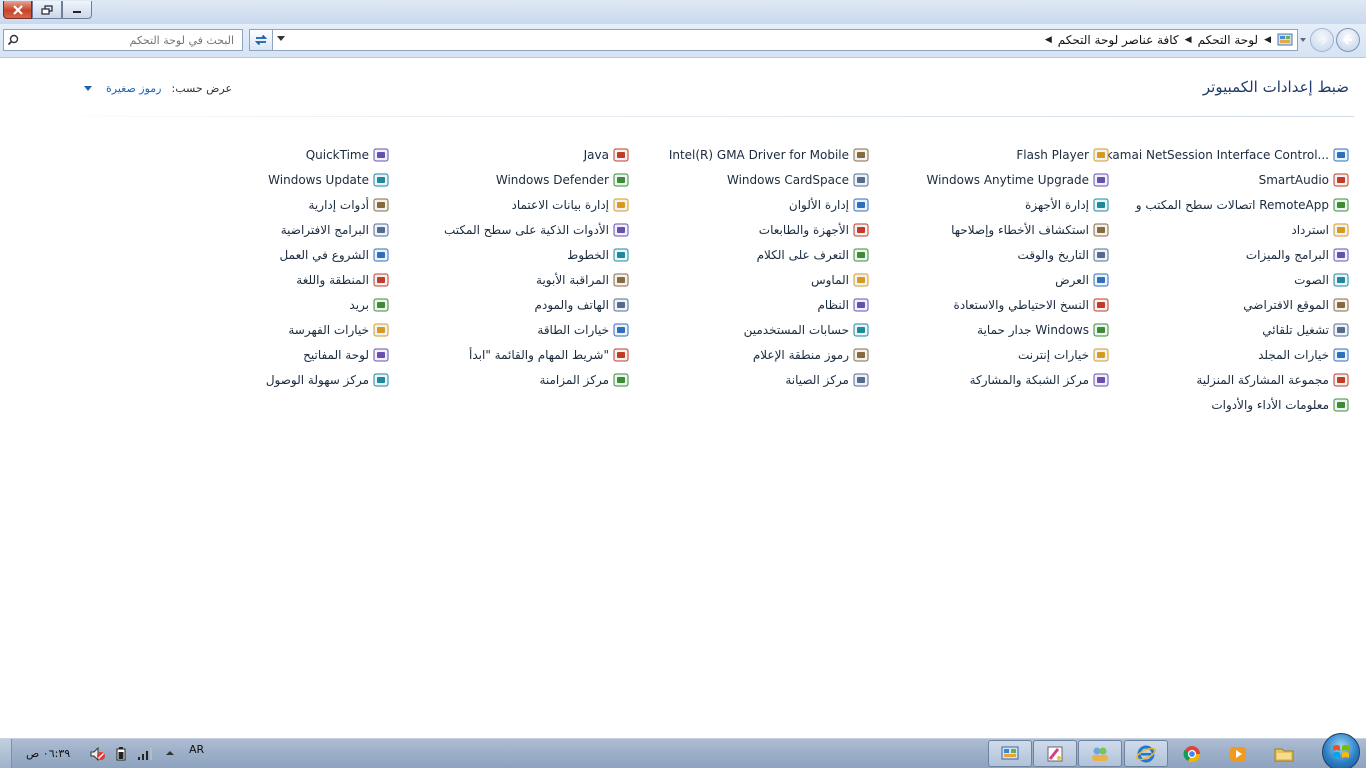 This screenshot has height=768, width=1366. I want to click on control-panel-item: الماوس, so click(840, 280).